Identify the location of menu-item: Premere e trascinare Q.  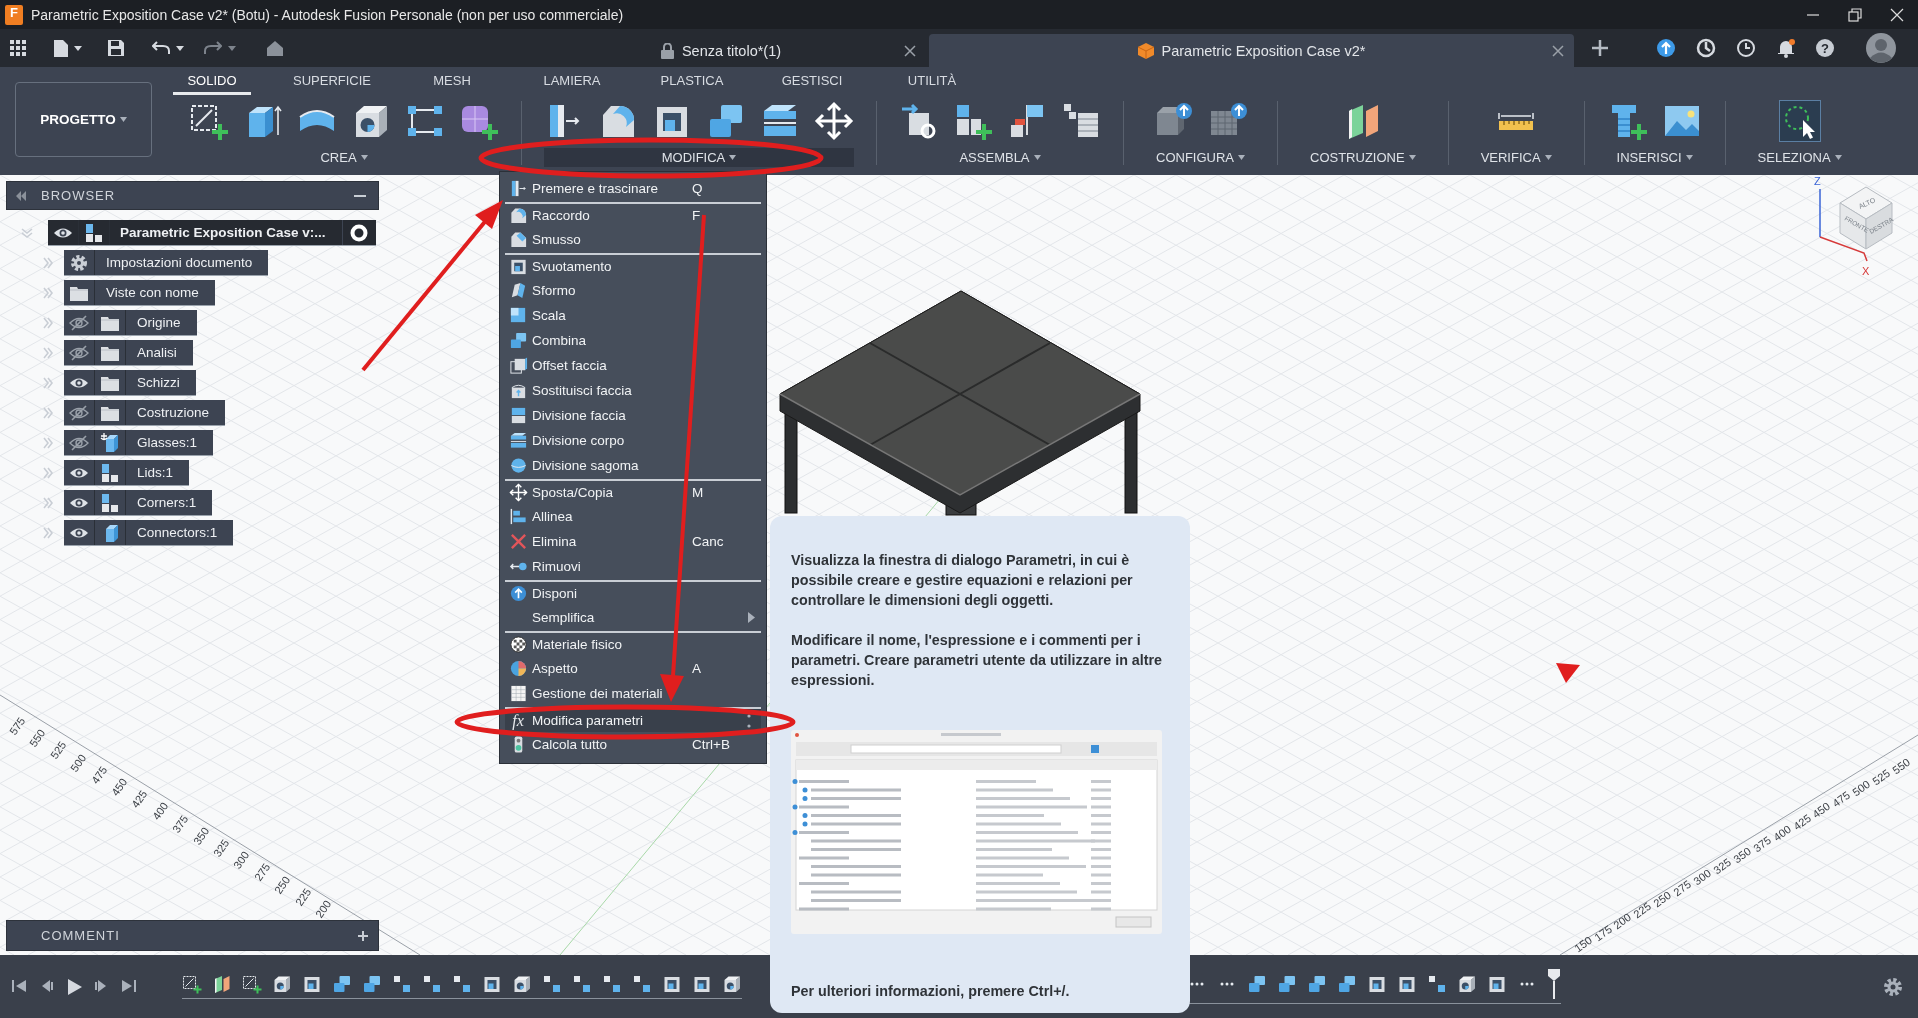
(633, 188).